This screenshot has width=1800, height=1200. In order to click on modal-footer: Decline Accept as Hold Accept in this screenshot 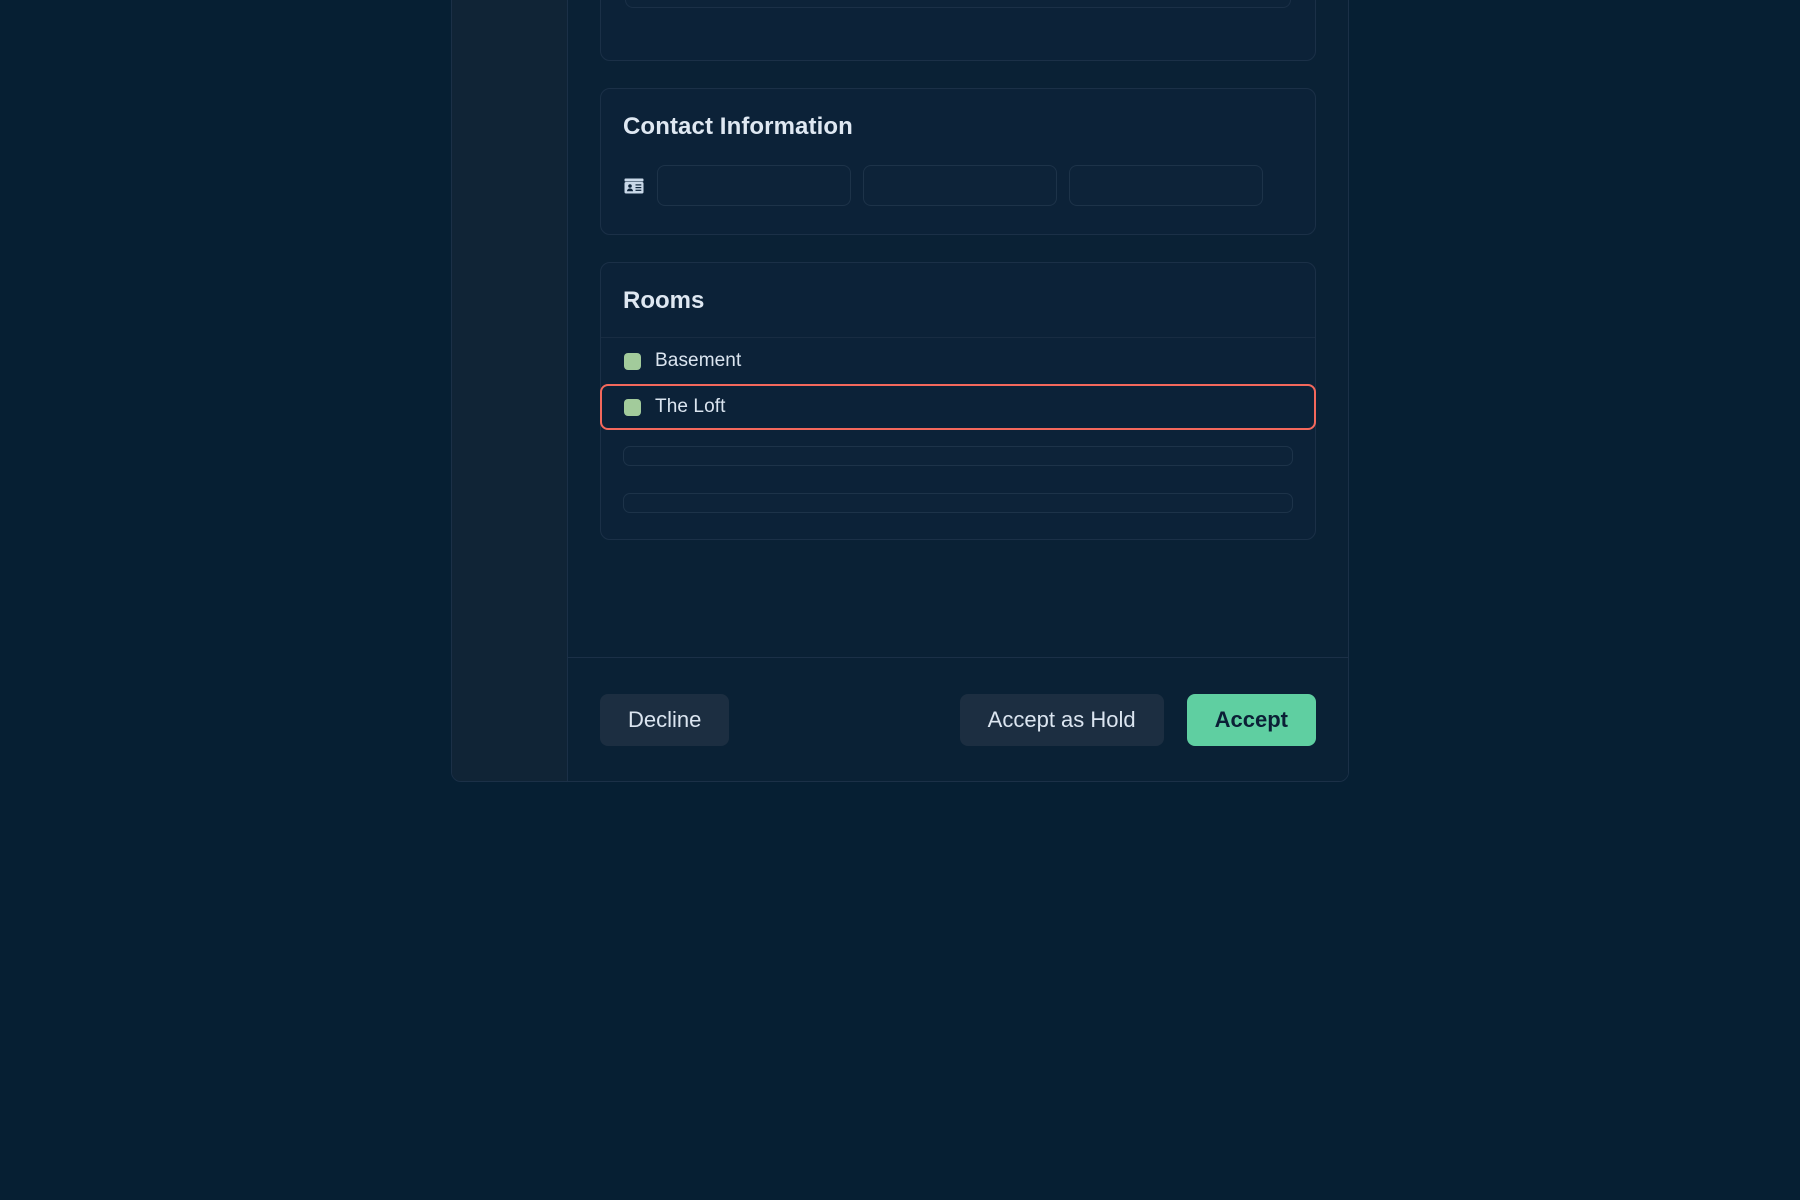, I will do `click(958, 719)`.